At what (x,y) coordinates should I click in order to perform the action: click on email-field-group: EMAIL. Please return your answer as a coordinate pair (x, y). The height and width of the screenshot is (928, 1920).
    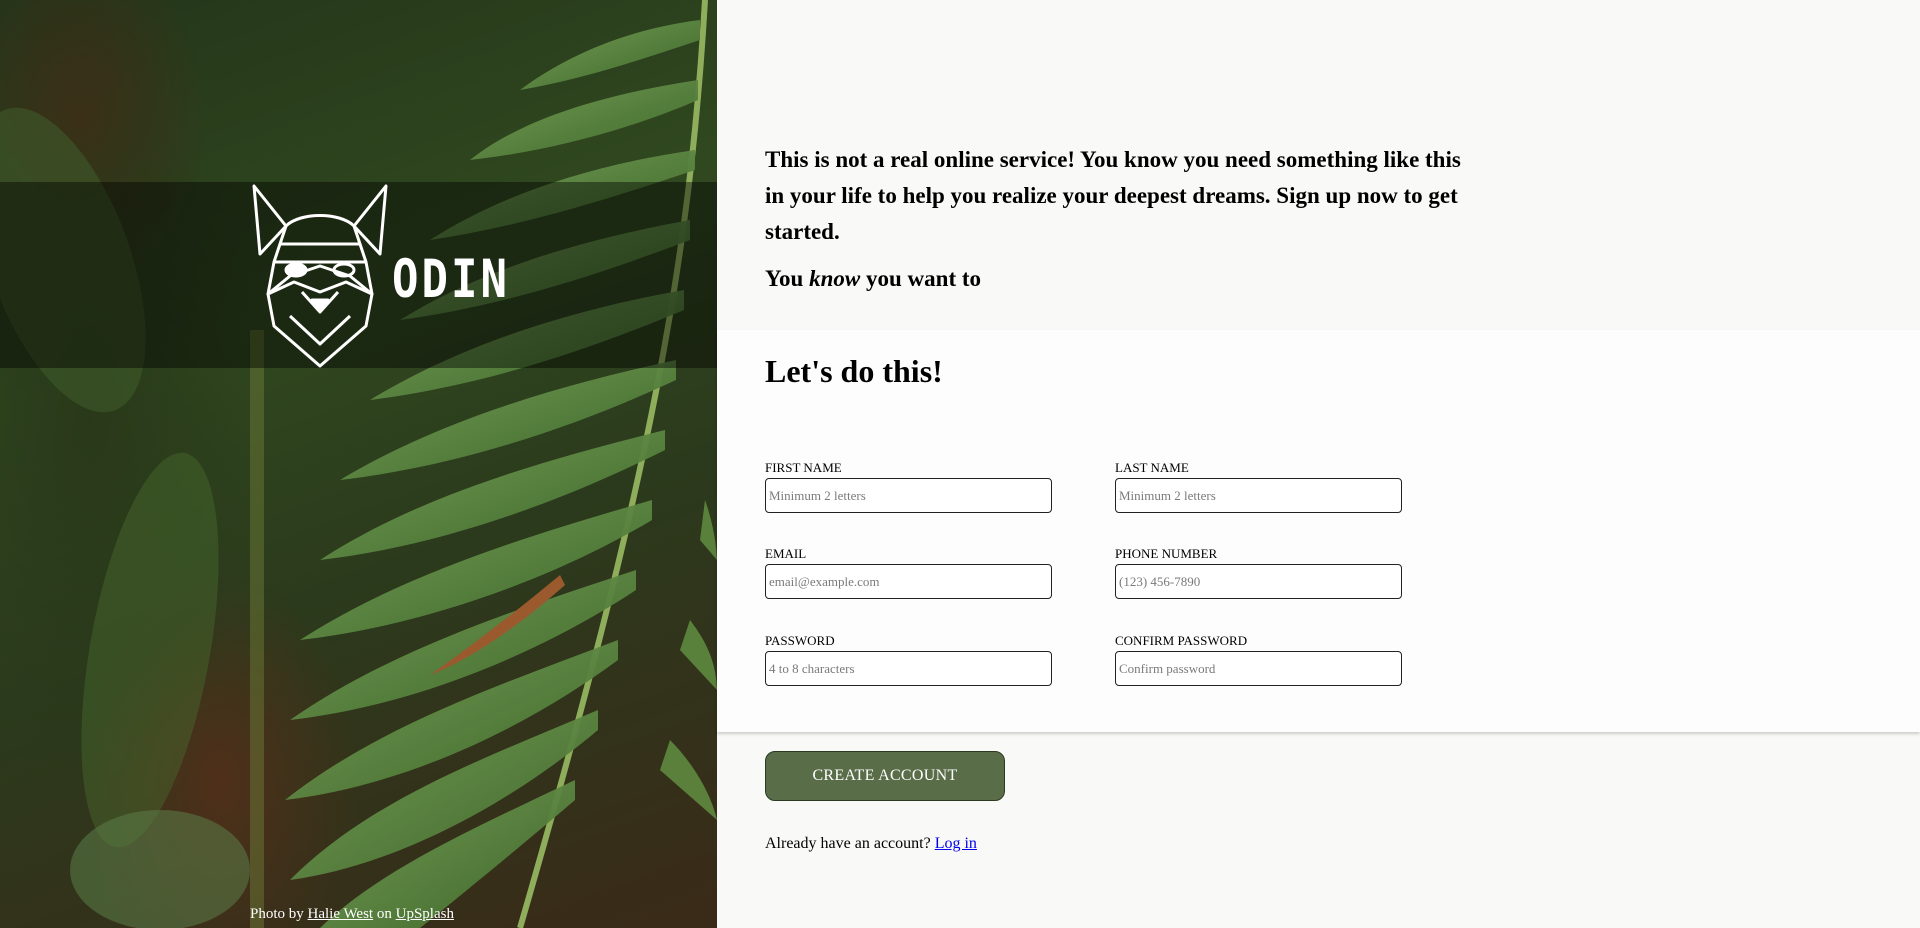
    Looking at the image, I should click on (908, 572).